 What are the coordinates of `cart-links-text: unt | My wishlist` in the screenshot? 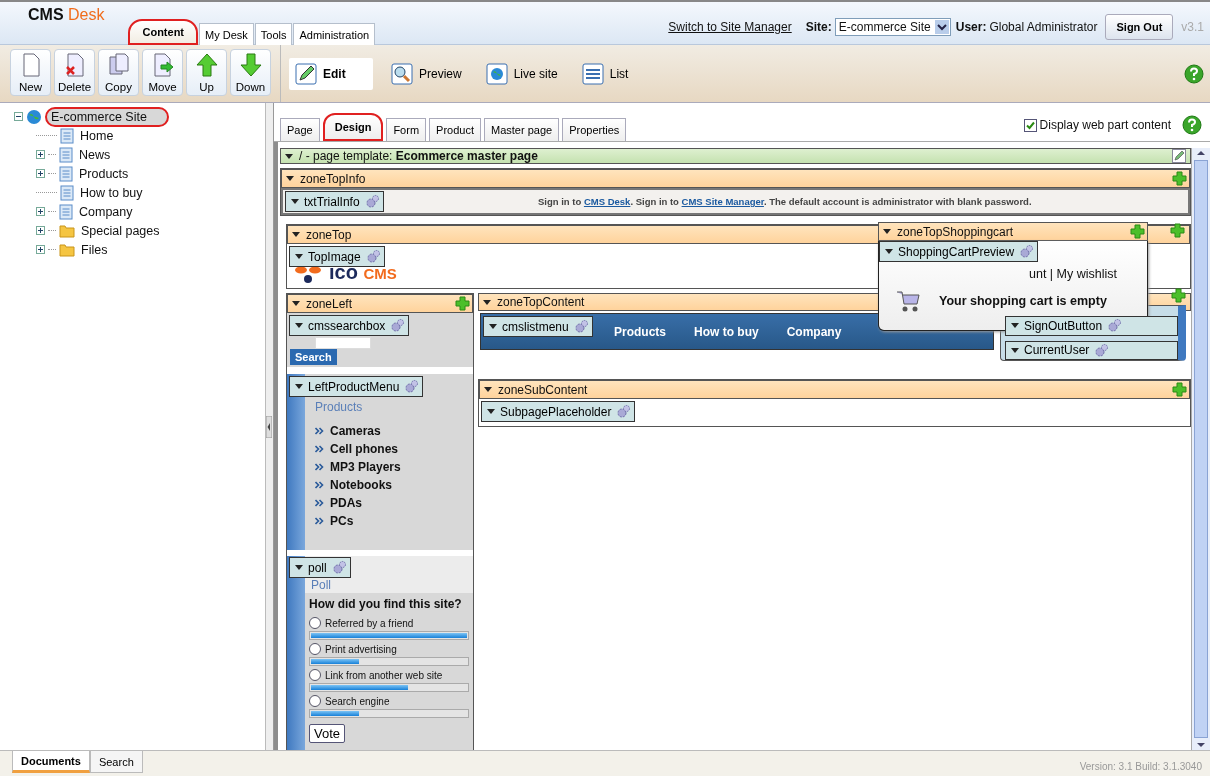 It's located at (1073, 274).